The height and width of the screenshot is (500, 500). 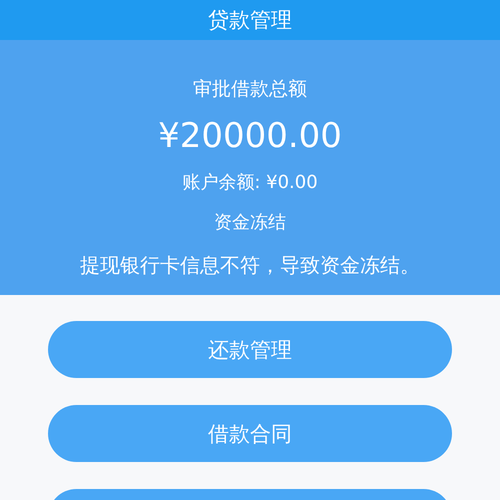 What do you see at coordinates (250, 89) in the screenshot?
I see `amount-label: 审批借款总额` at bounding box center [250, 89].